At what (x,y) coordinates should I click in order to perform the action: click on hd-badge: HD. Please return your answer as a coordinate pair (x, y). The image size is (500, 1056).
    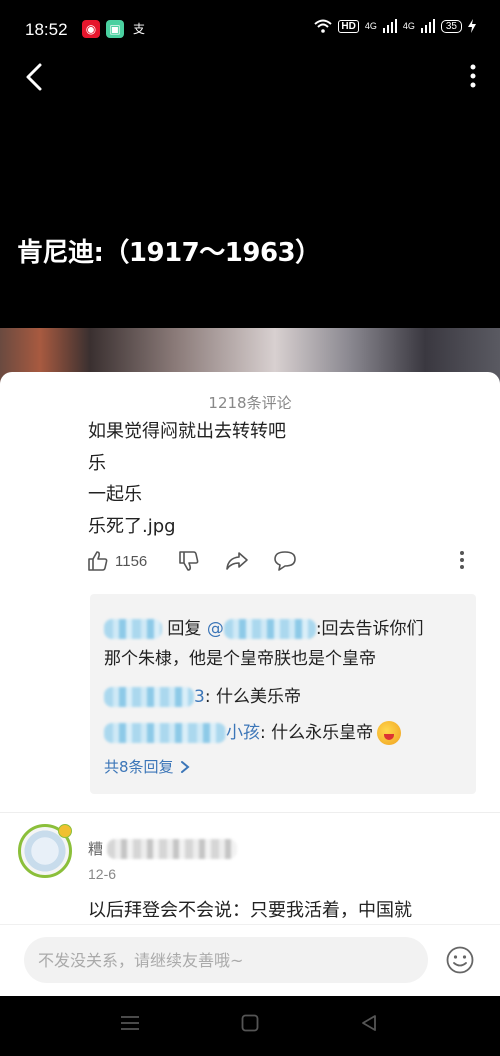
    Looking at the image, I should click on (348, 26).